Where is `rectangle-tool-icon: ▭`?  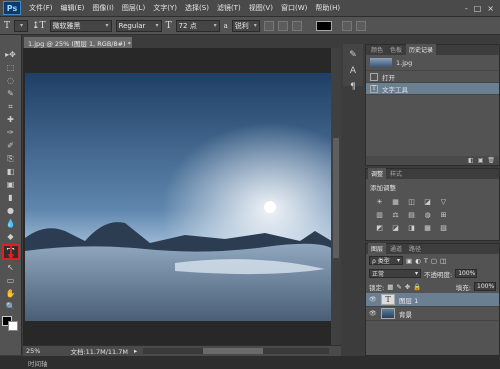 rectangle-tool-icon: ▭ is located at coordinates (11, 280).